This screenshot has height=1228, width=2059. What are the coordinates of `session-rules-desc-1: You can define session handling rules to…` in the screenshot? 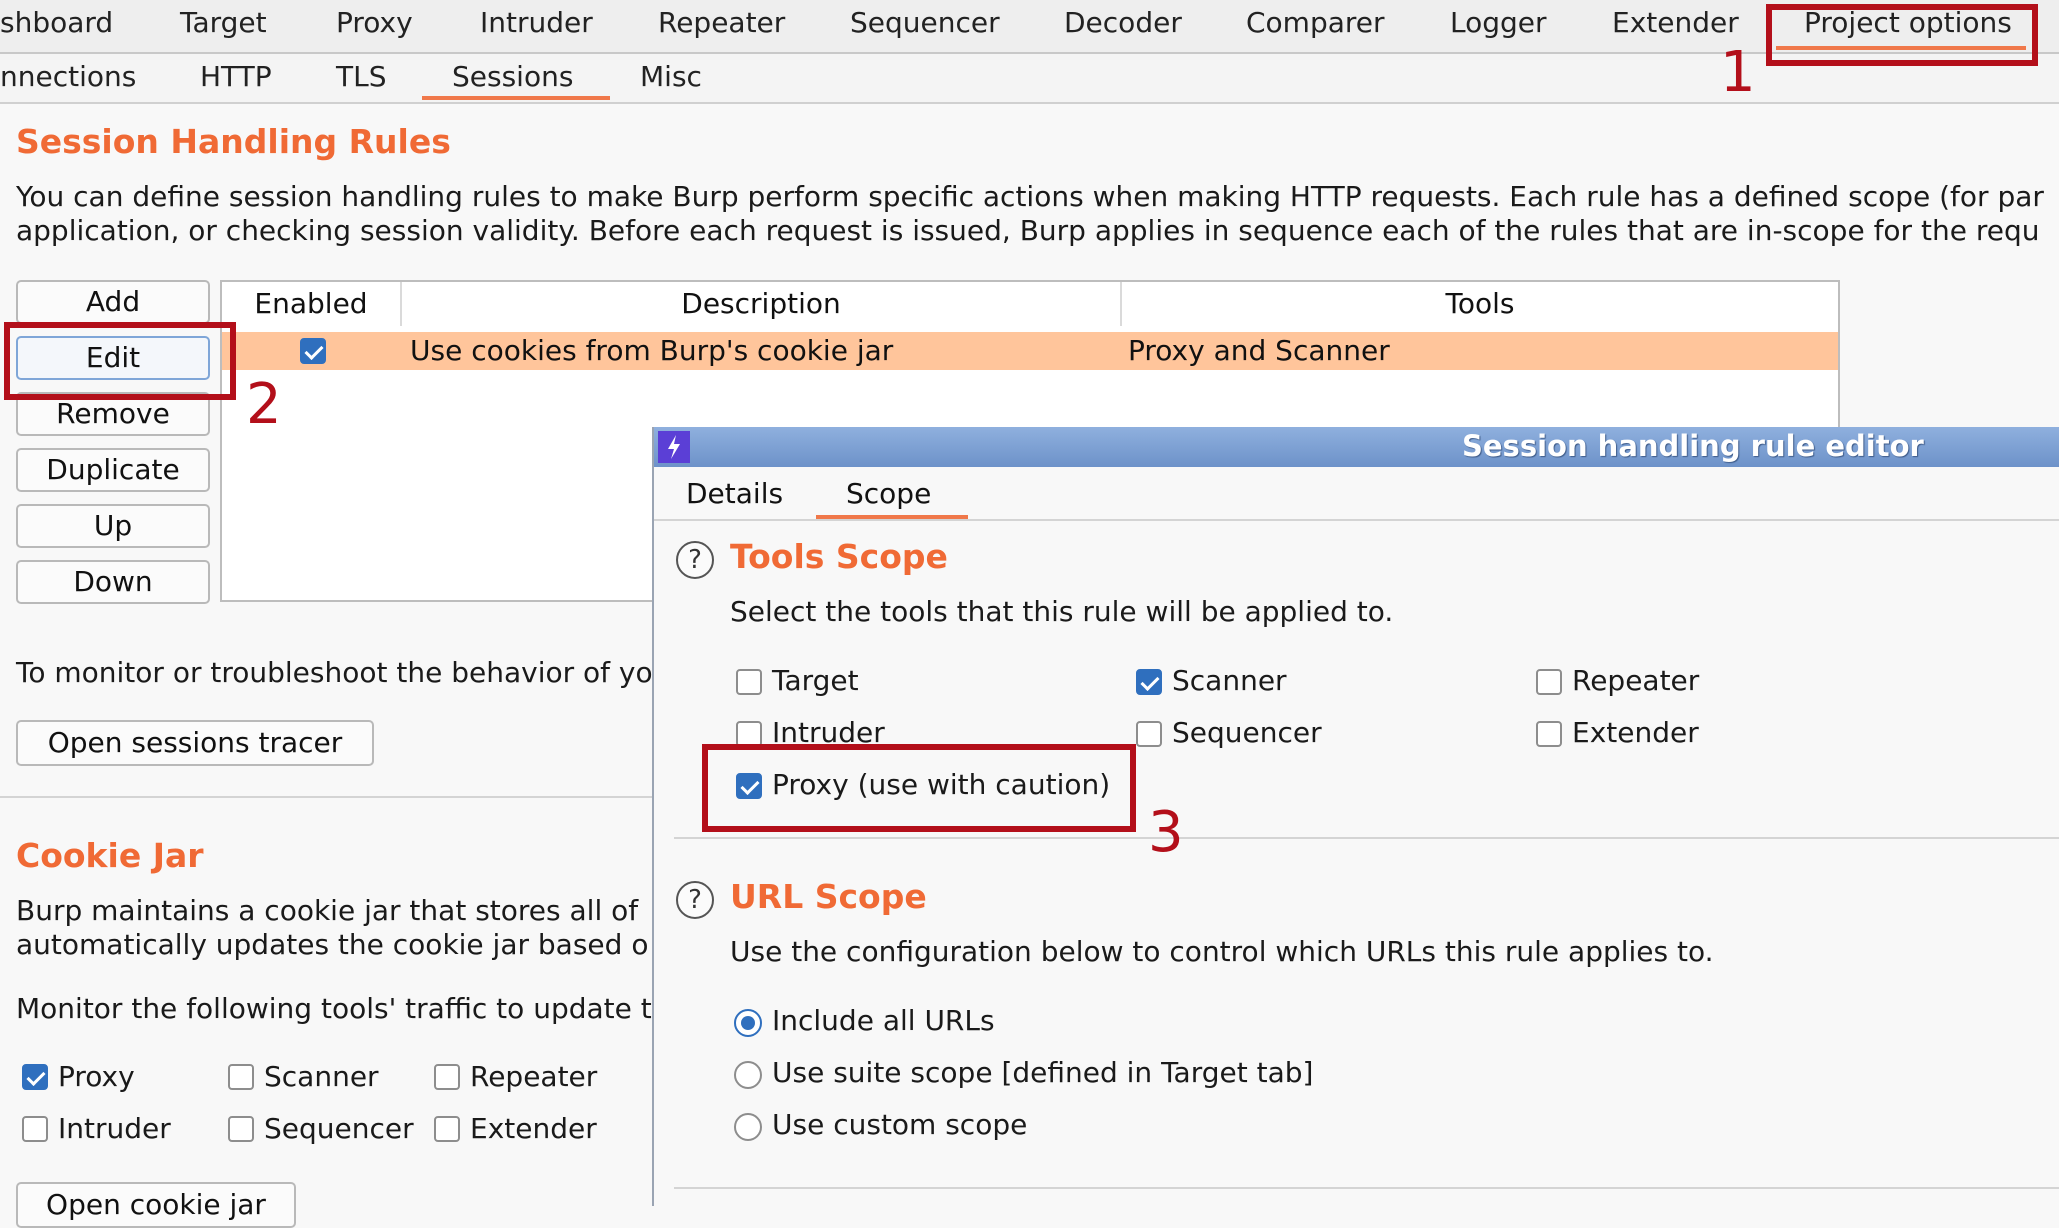 It's located at (1030, 196).